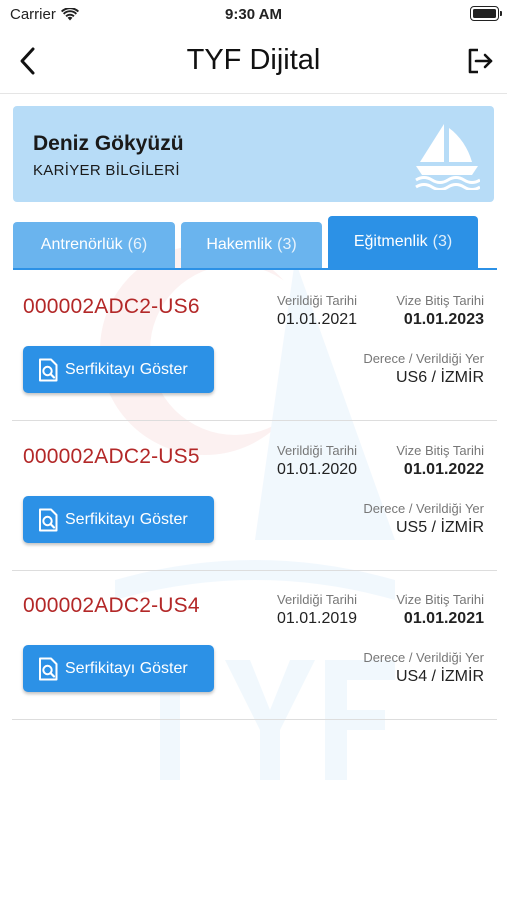  Describe the element at coordinates (81, 244) in the screenshot. I see `tab-label: Antrenörlük` at that location.